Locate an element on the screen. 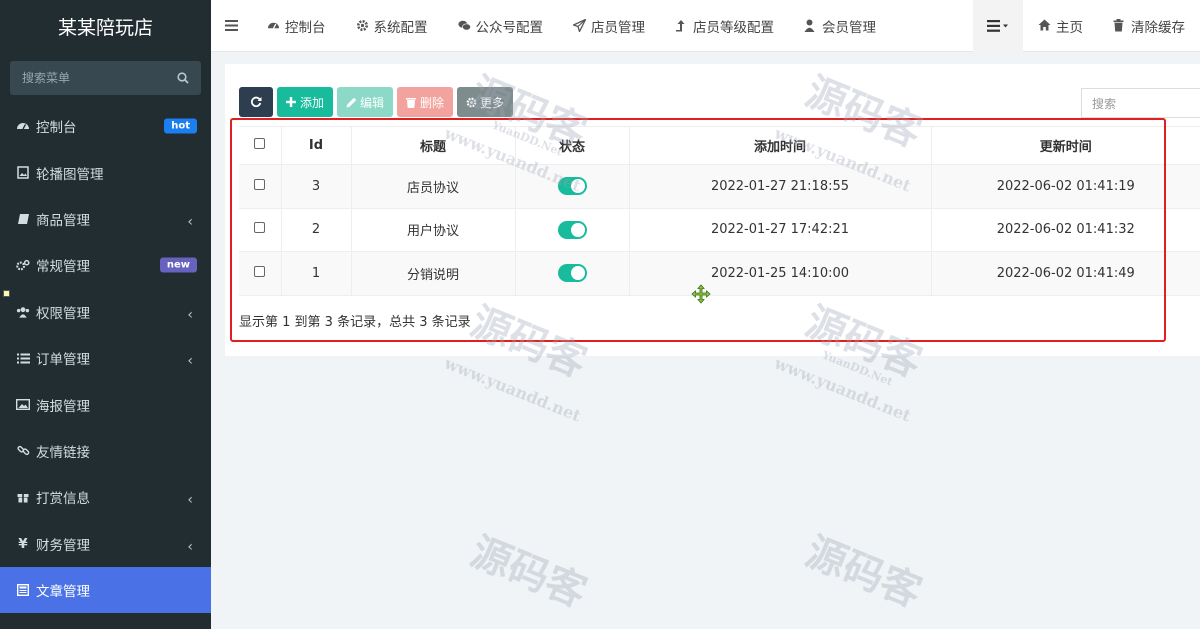 The image size is (1200, 629). cell-title: 店员协议 is located at coordinates (432, 186).